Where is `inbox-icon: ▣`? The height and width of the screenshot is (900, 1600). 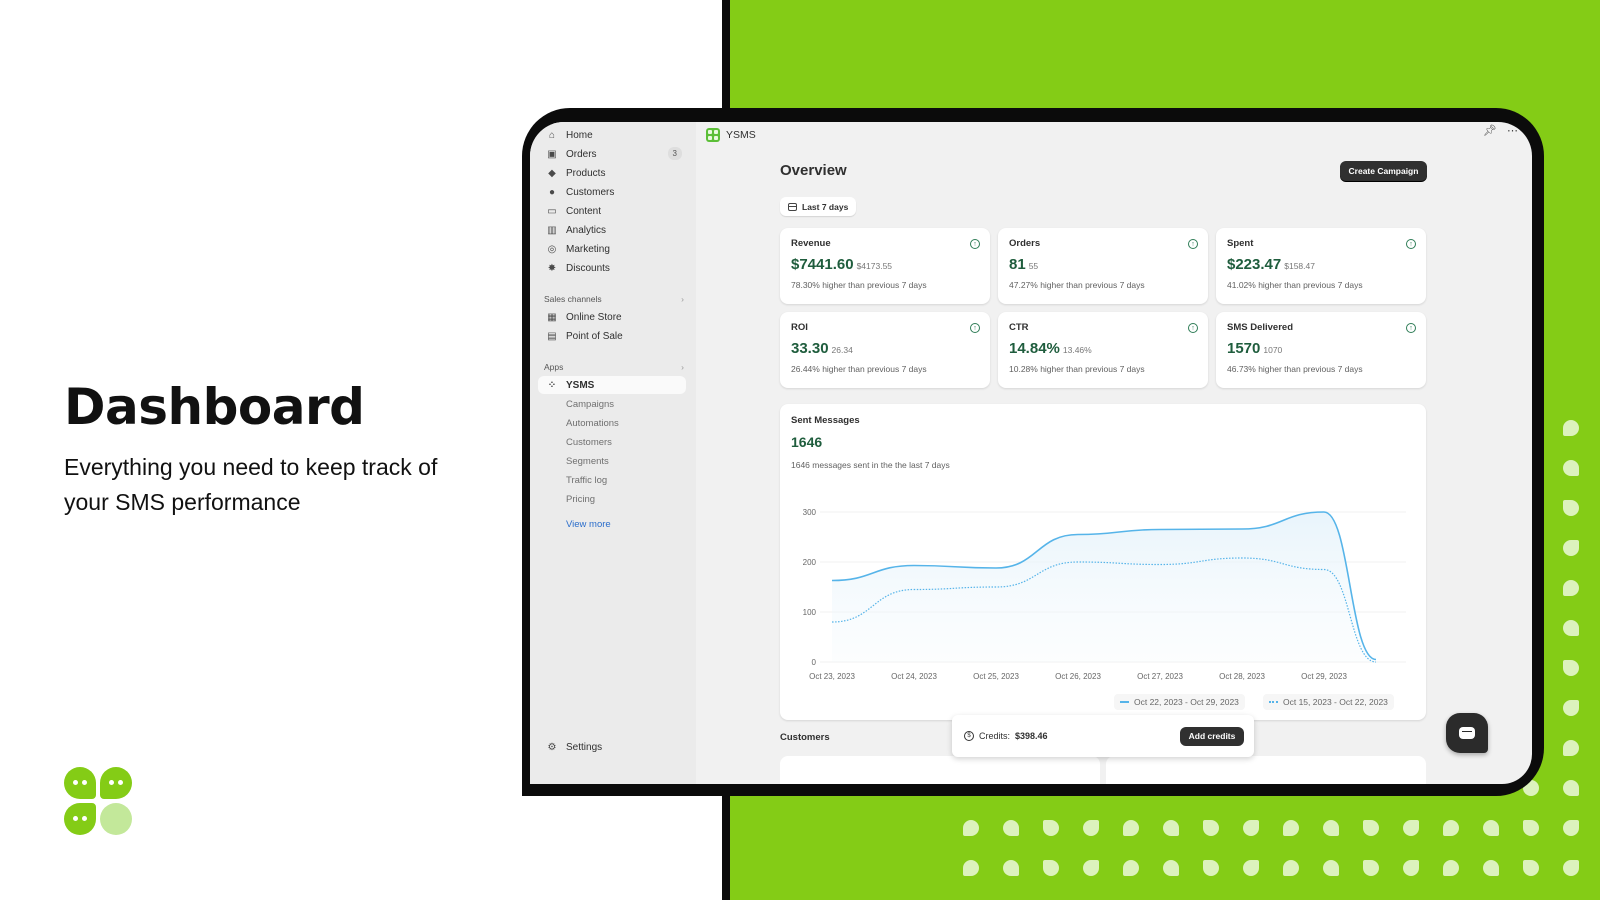 inbox-icon: ▣ is located at coordinates (552, 154).